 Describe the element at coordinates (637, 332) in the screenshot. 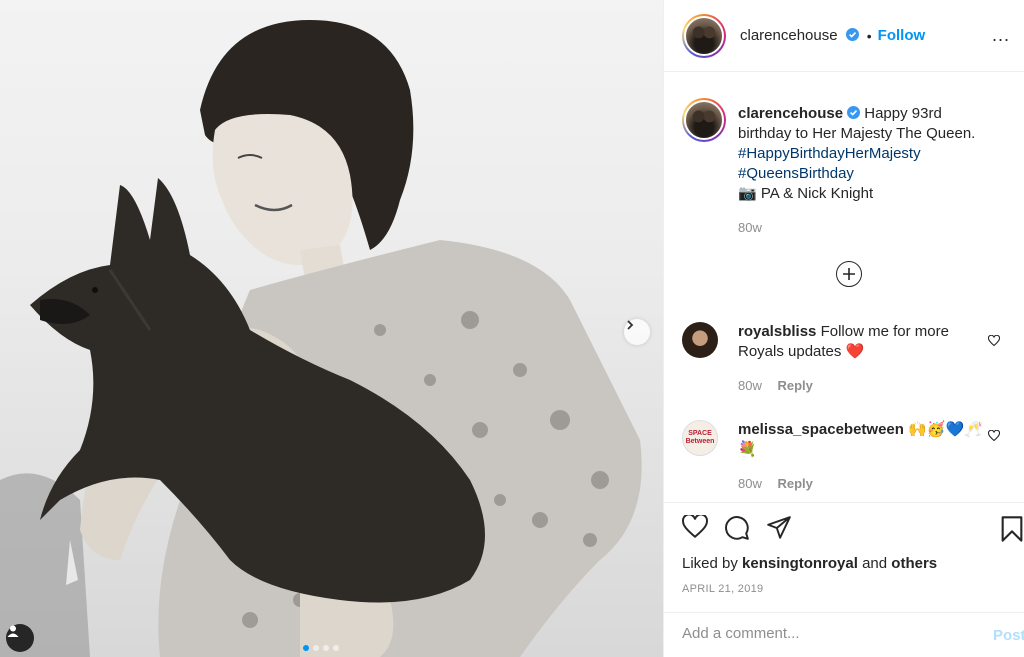

I see `next-photo-button` at that location.